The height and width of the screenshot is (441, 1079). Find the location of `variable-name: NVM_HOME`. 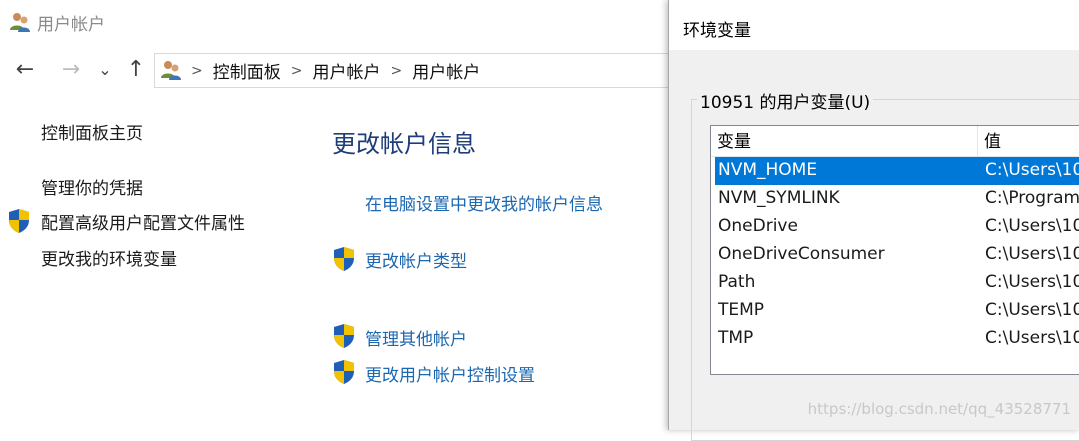

variable-name: NVM_HOME is located at coordinates (768, 170).